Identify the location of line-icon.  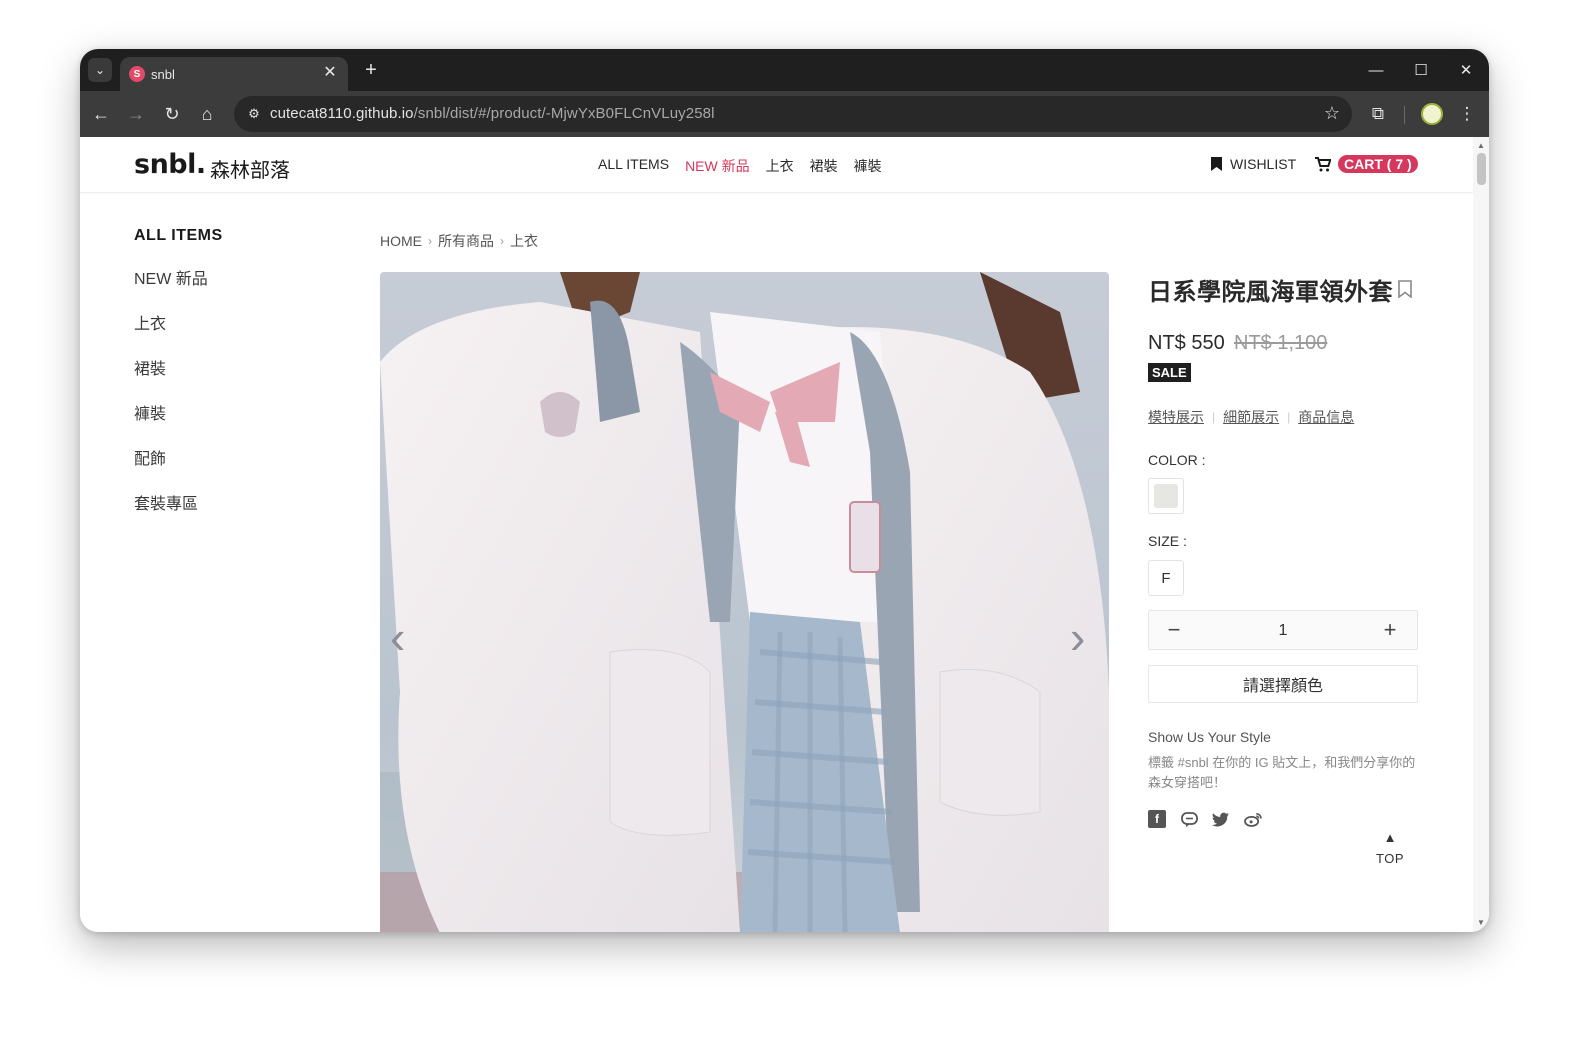
(1189, 819).